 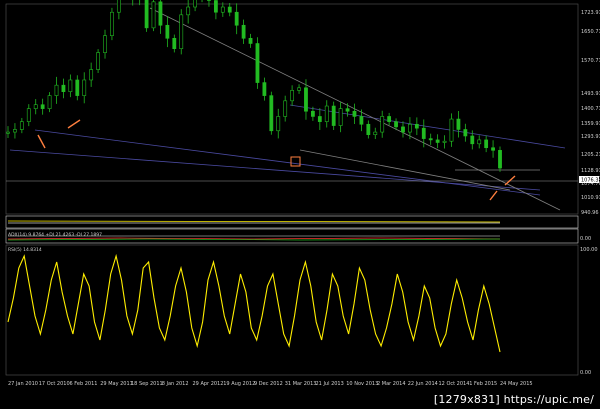 I want to click on watermark: [1279x831] https://upic.me/, so click(x=513, y=399).